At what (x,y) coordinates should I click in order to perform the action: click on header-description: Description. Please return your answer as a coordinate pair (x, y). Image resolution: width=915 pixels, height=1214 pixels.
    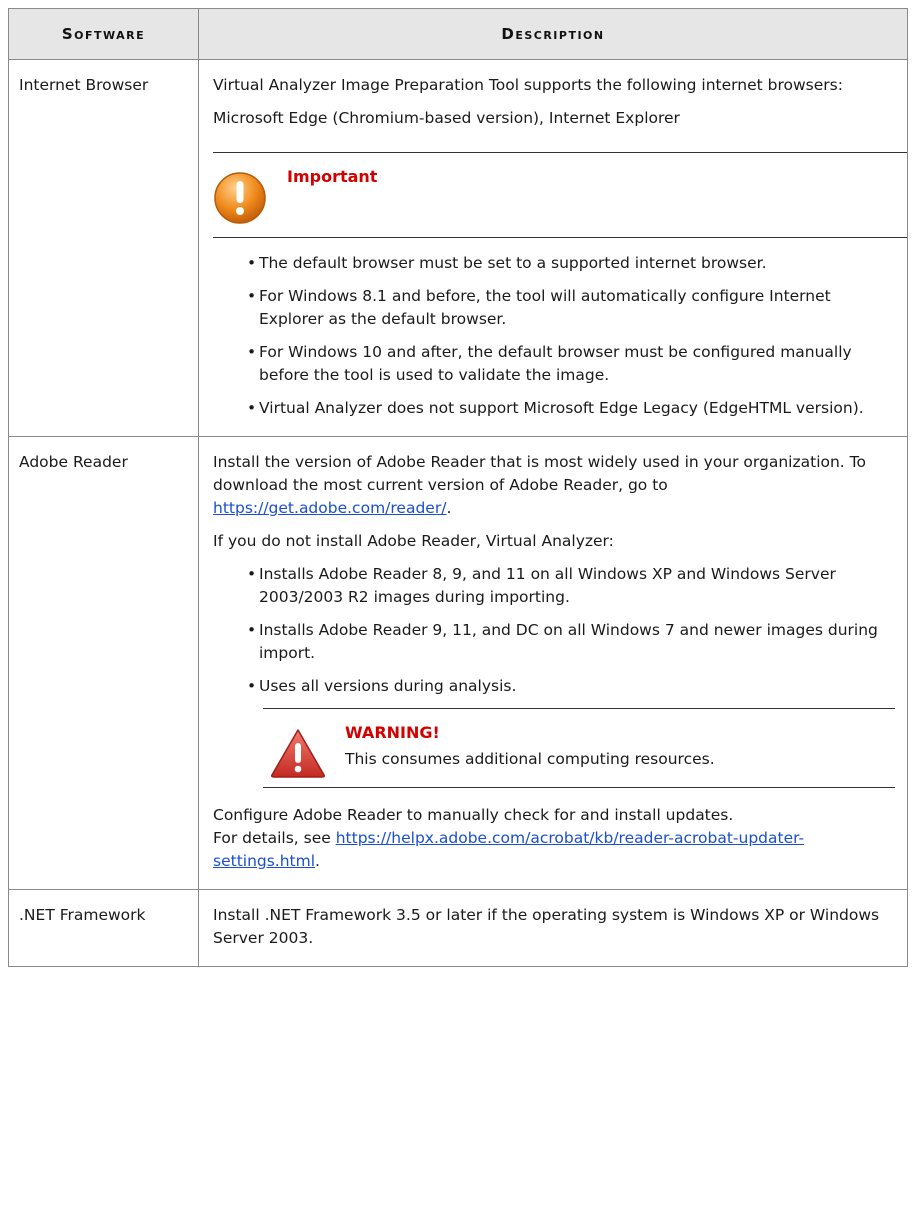
    Looking at the image, I should click on (553, 34).